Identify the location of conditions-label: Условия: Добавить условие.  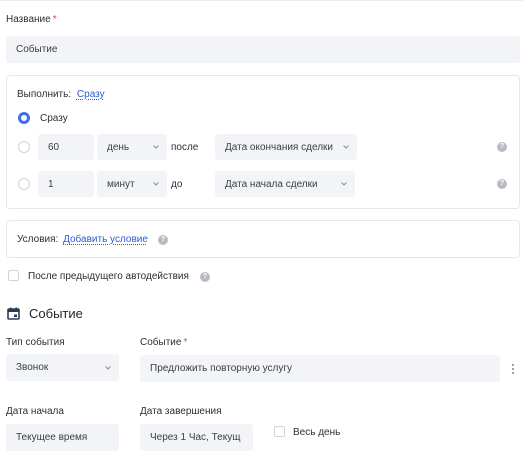
(82, 239).